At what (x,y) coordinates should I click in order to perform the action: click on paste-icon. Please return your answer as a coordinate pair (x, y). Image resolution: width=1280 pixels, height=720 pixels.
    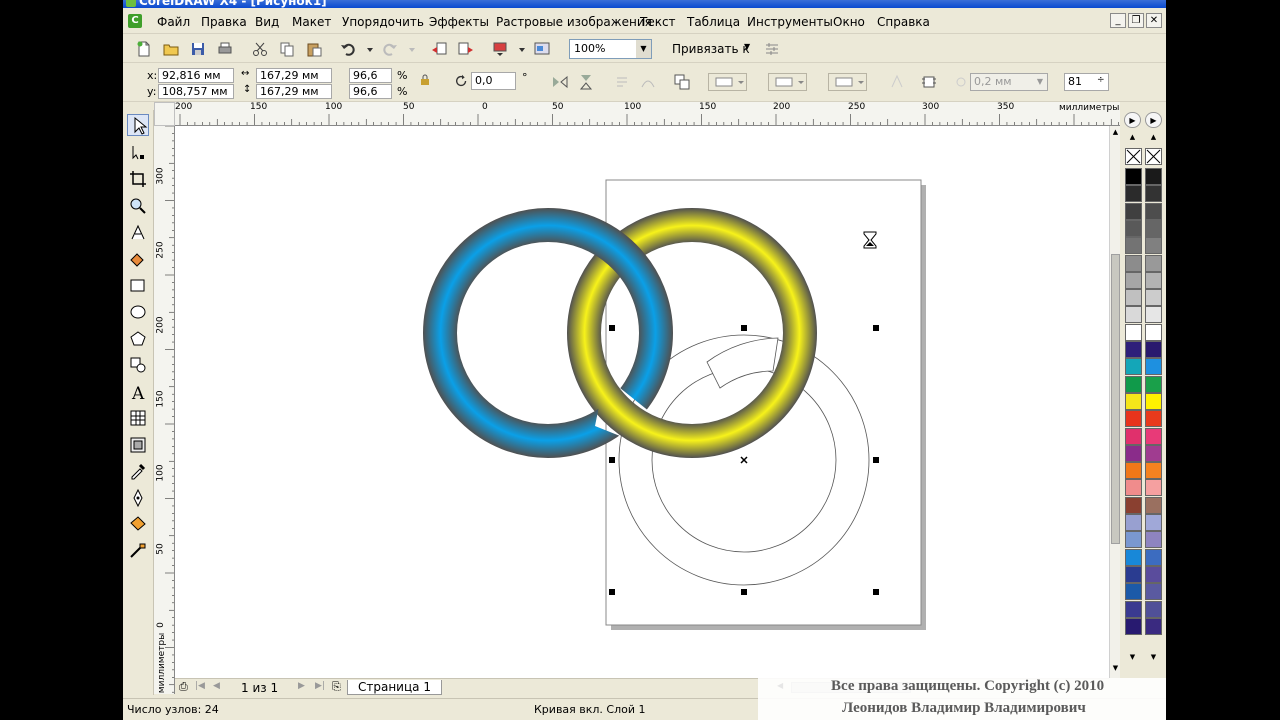
    Looking at the image, I should click on (314, 49).